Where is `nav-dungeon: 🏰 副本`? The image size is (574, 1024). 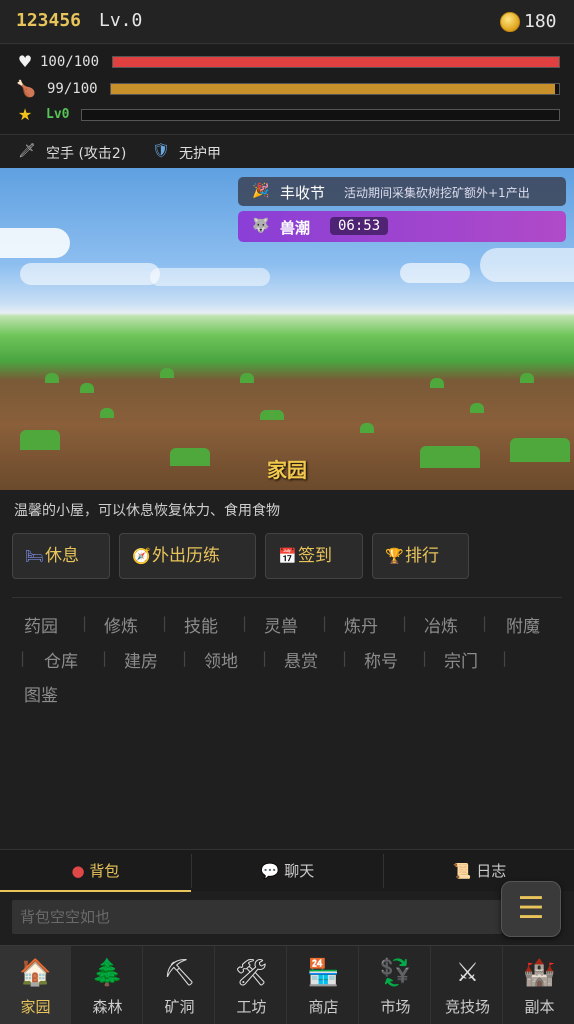
nav-dungeon: 🏰 副本 is located at coordinates (539, 985).